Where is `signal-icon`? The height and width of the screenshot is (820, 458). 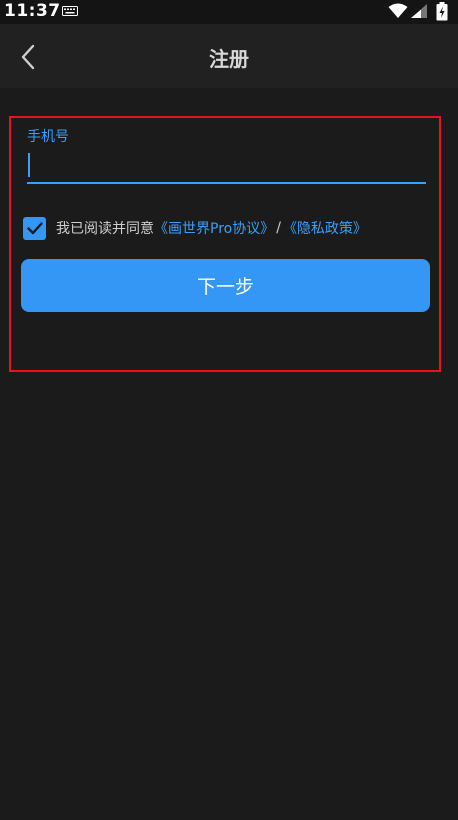 signal-icon is located at coordinates (419, 11).